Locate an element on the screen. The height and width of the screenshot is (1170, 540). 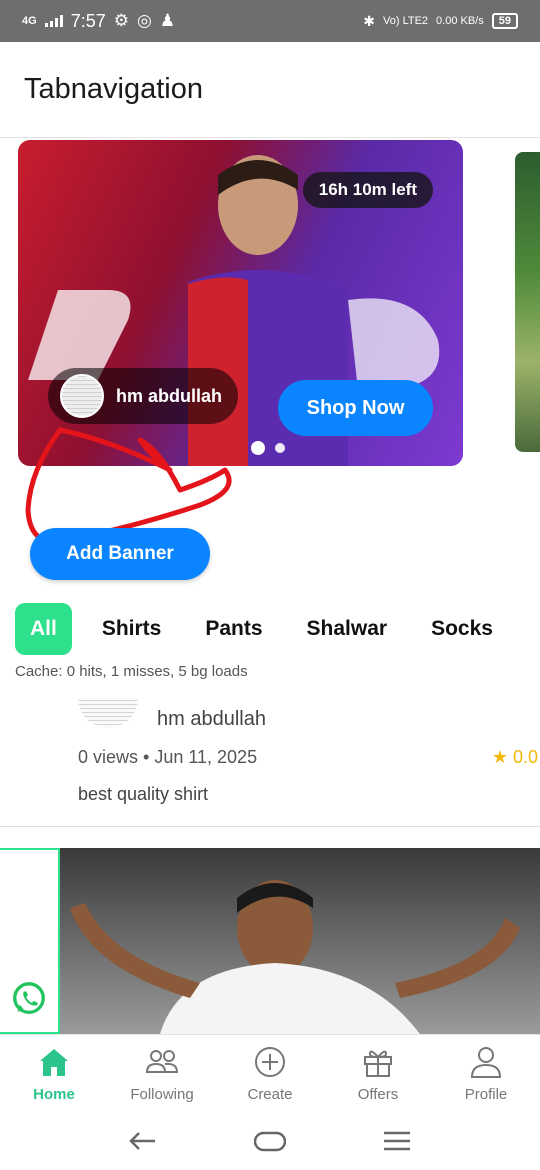
nav-profile: Profile is located at coordinates (486, 1073).